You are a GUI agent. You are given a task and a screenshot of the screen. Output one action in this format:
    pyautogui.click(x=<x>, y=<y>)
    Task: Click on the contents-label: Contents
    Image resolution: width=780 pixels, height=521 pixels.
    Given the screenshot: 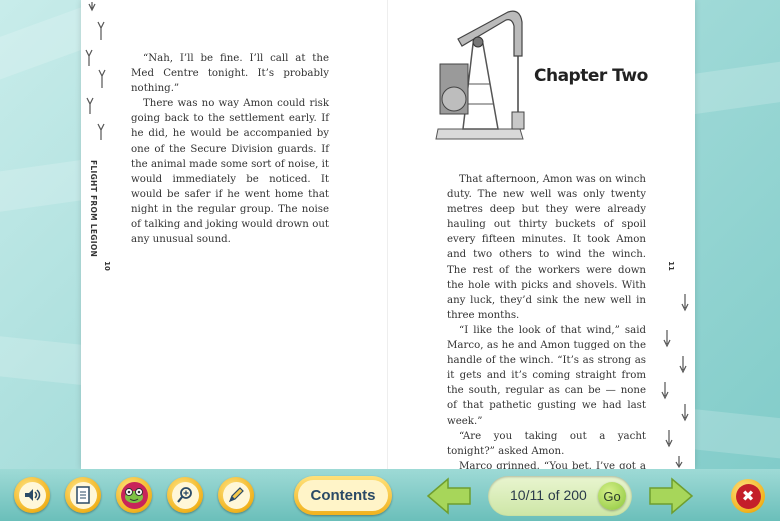 What is the action you would take?
    pyautogui.click(x=343, y=495)
    